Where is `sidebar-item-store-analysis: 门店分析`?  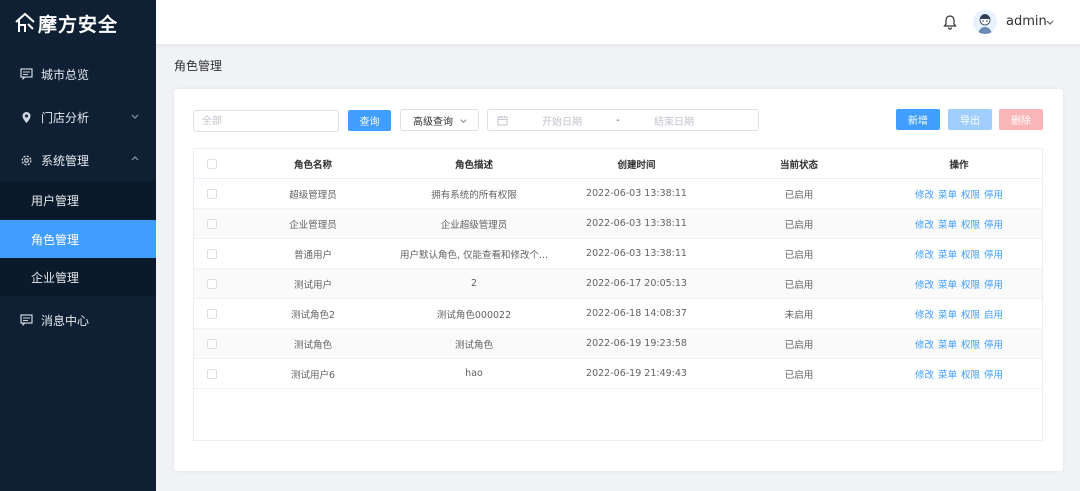
sidebar-item-store-analysis: 门店分析 is located at coordinates (78, 117).